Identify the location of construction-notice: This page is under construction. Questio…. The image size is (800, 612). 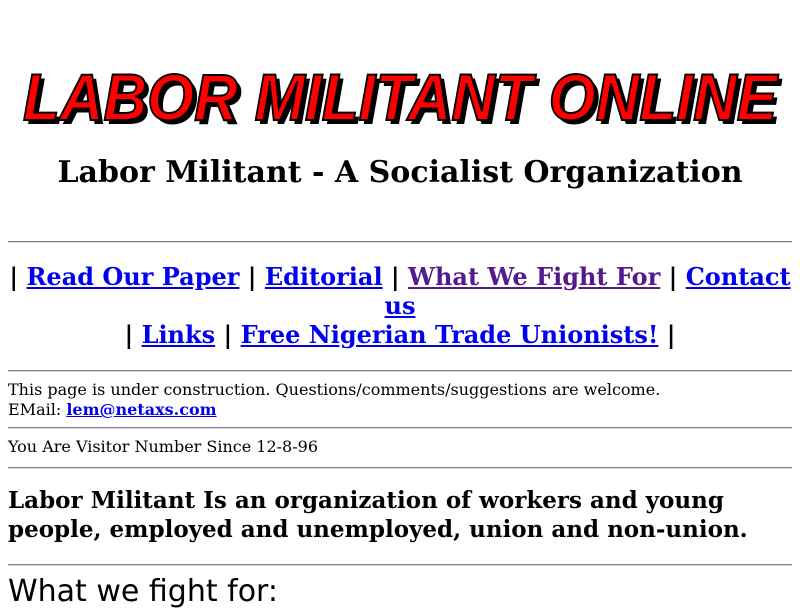
(400, 400).